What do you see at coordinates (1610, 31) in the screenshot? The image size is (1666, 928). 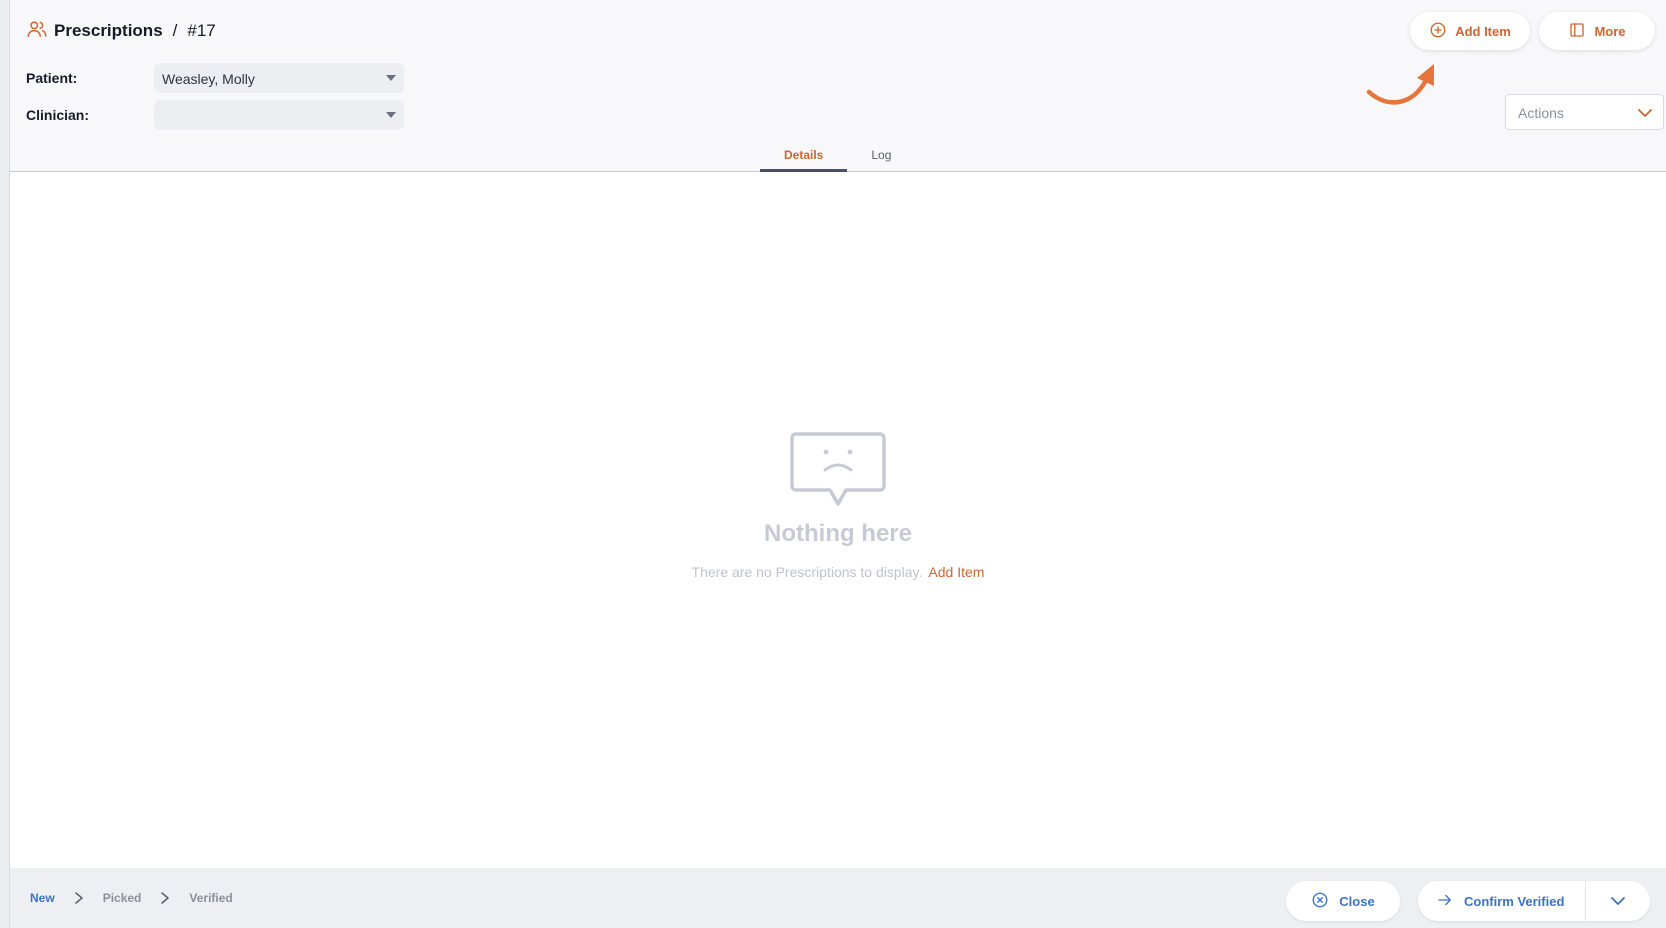 I see `more-label: More` at bounding box center [1610, 31].